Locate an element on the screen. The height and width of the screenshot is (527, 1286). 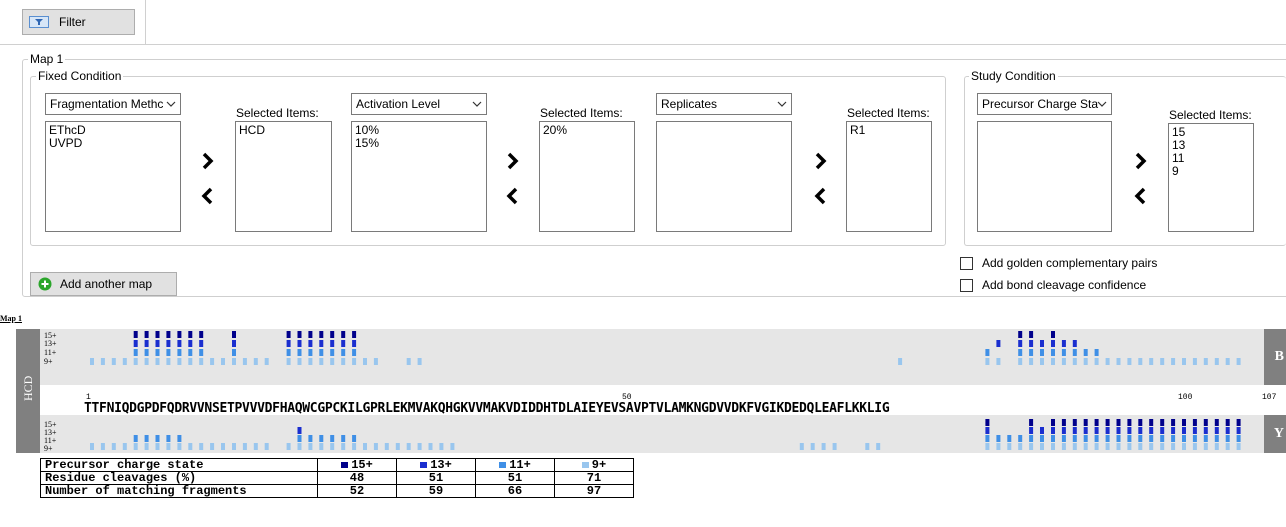
replicates-selected-list: R1 is located at coordinates (889, 176).